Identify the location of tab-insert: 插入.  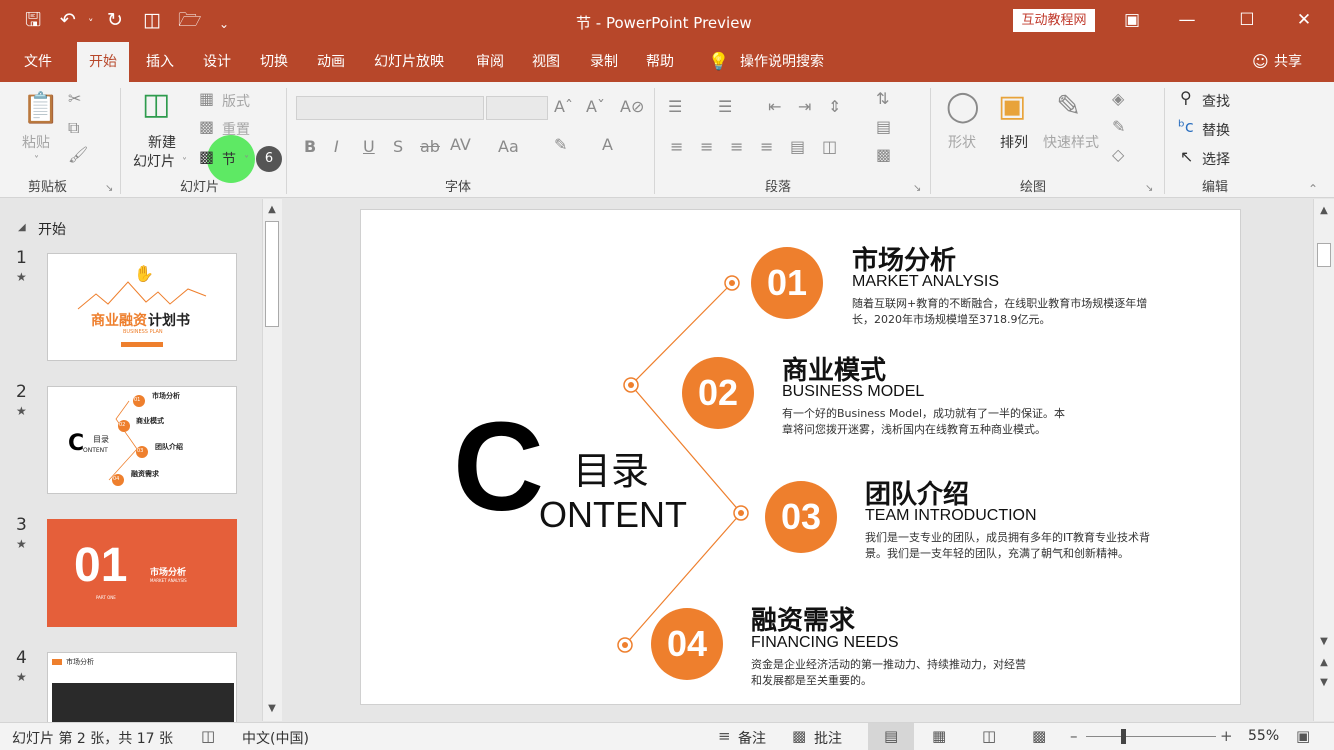
(160, 62).